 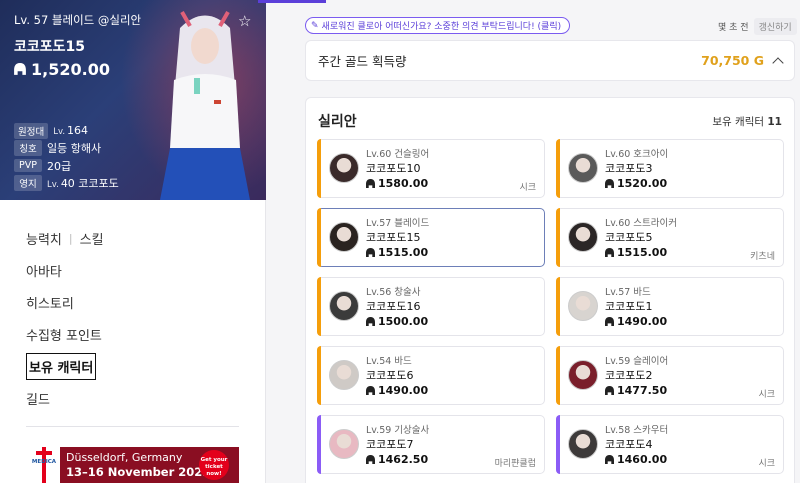 I want to click on menu-label: 수집형 포인트, so click(x=64, y=336).